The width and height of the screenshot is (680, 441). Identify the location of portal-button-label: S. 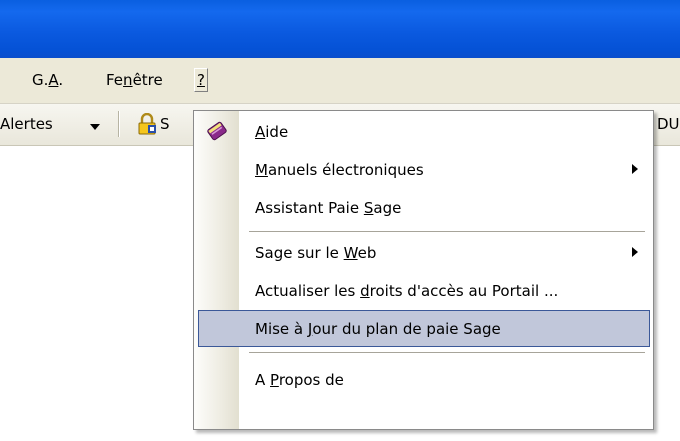
(165, 124).